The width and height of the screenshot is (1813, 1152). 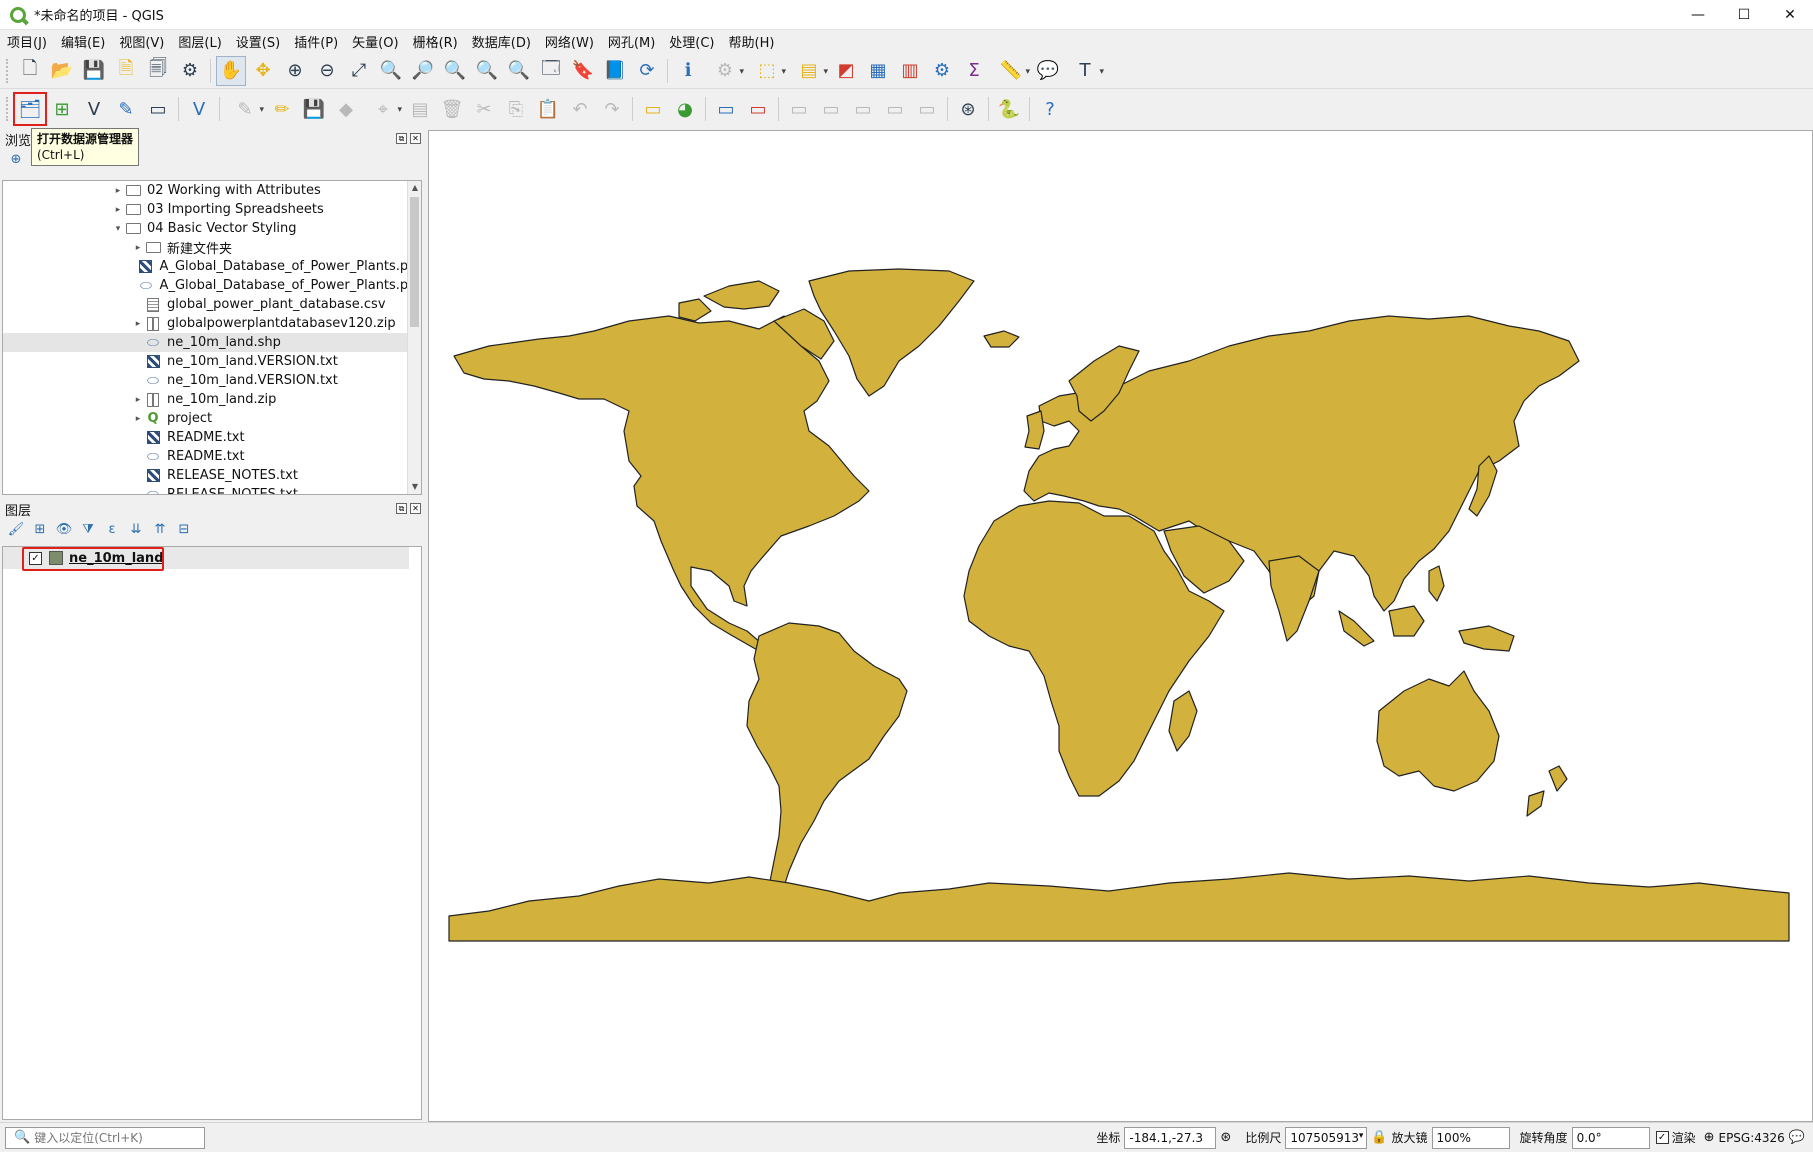 I want to click on metasearch-icon: ⊛, so click(x=968, y=109).